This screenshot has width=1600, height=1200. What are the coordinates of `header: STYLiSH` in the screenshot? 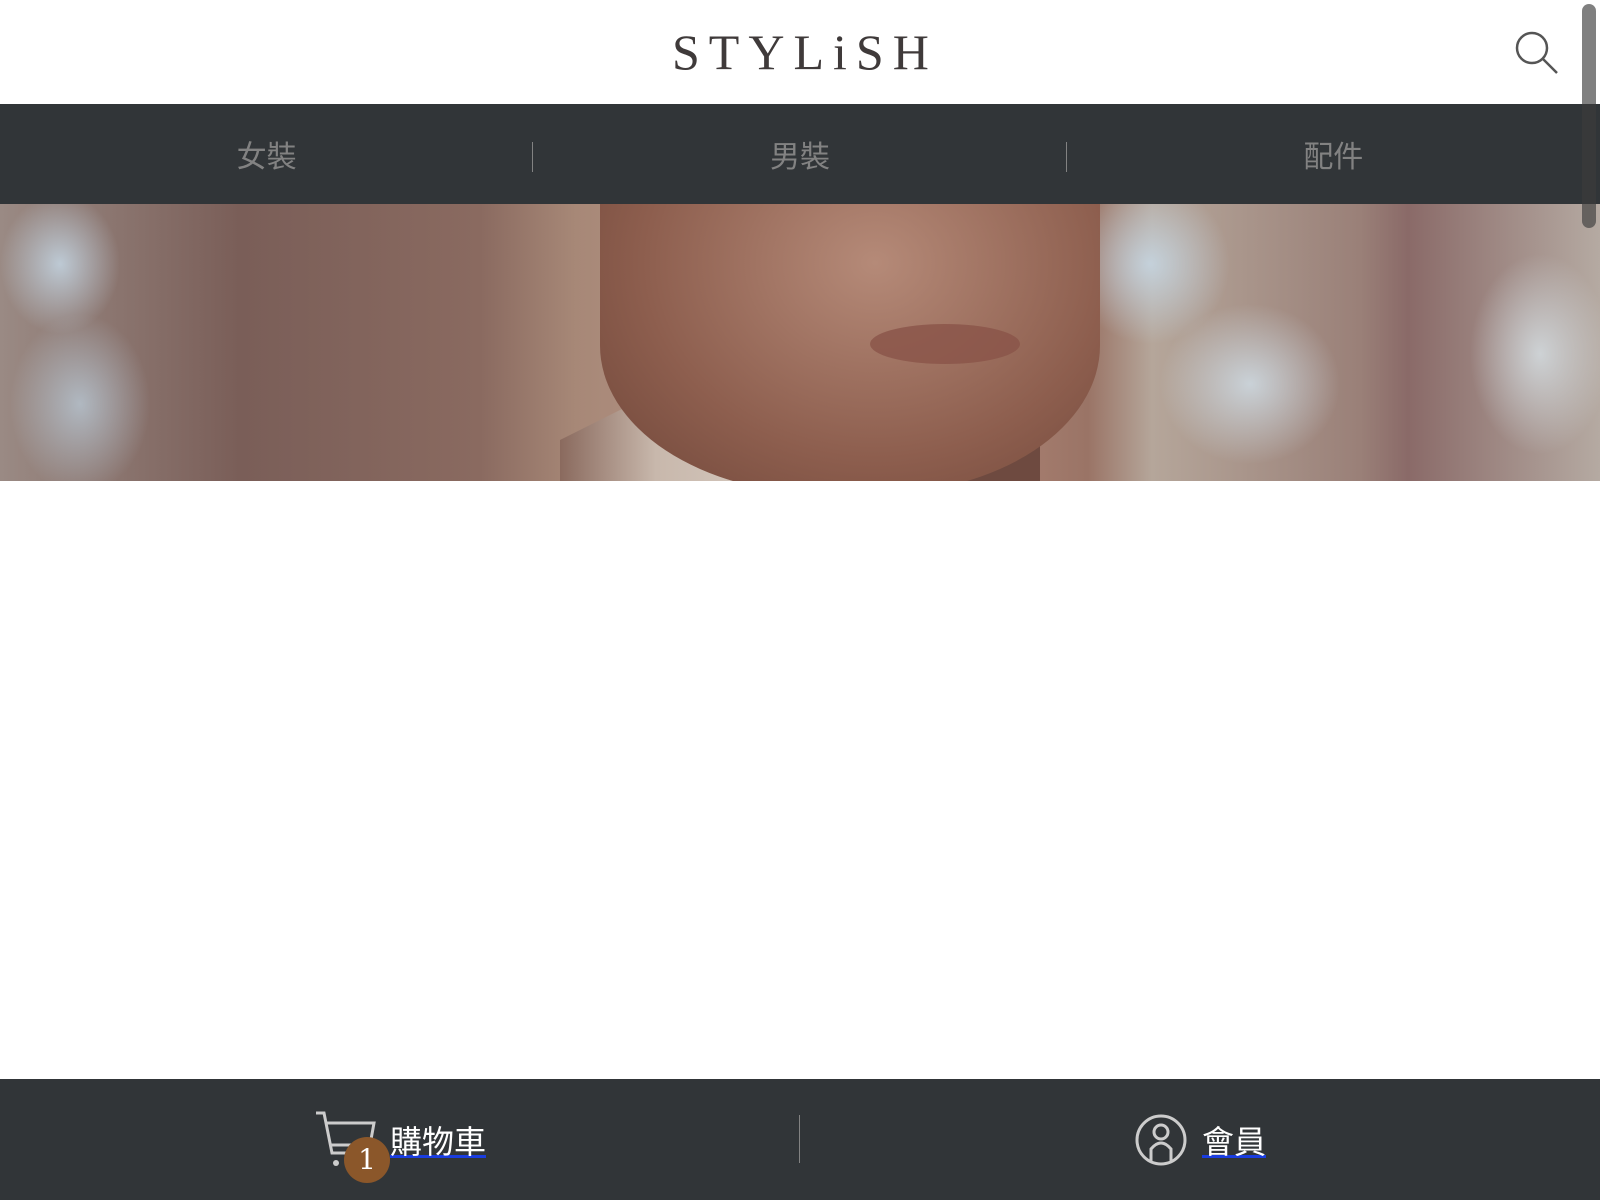 It's located at (800, 52).